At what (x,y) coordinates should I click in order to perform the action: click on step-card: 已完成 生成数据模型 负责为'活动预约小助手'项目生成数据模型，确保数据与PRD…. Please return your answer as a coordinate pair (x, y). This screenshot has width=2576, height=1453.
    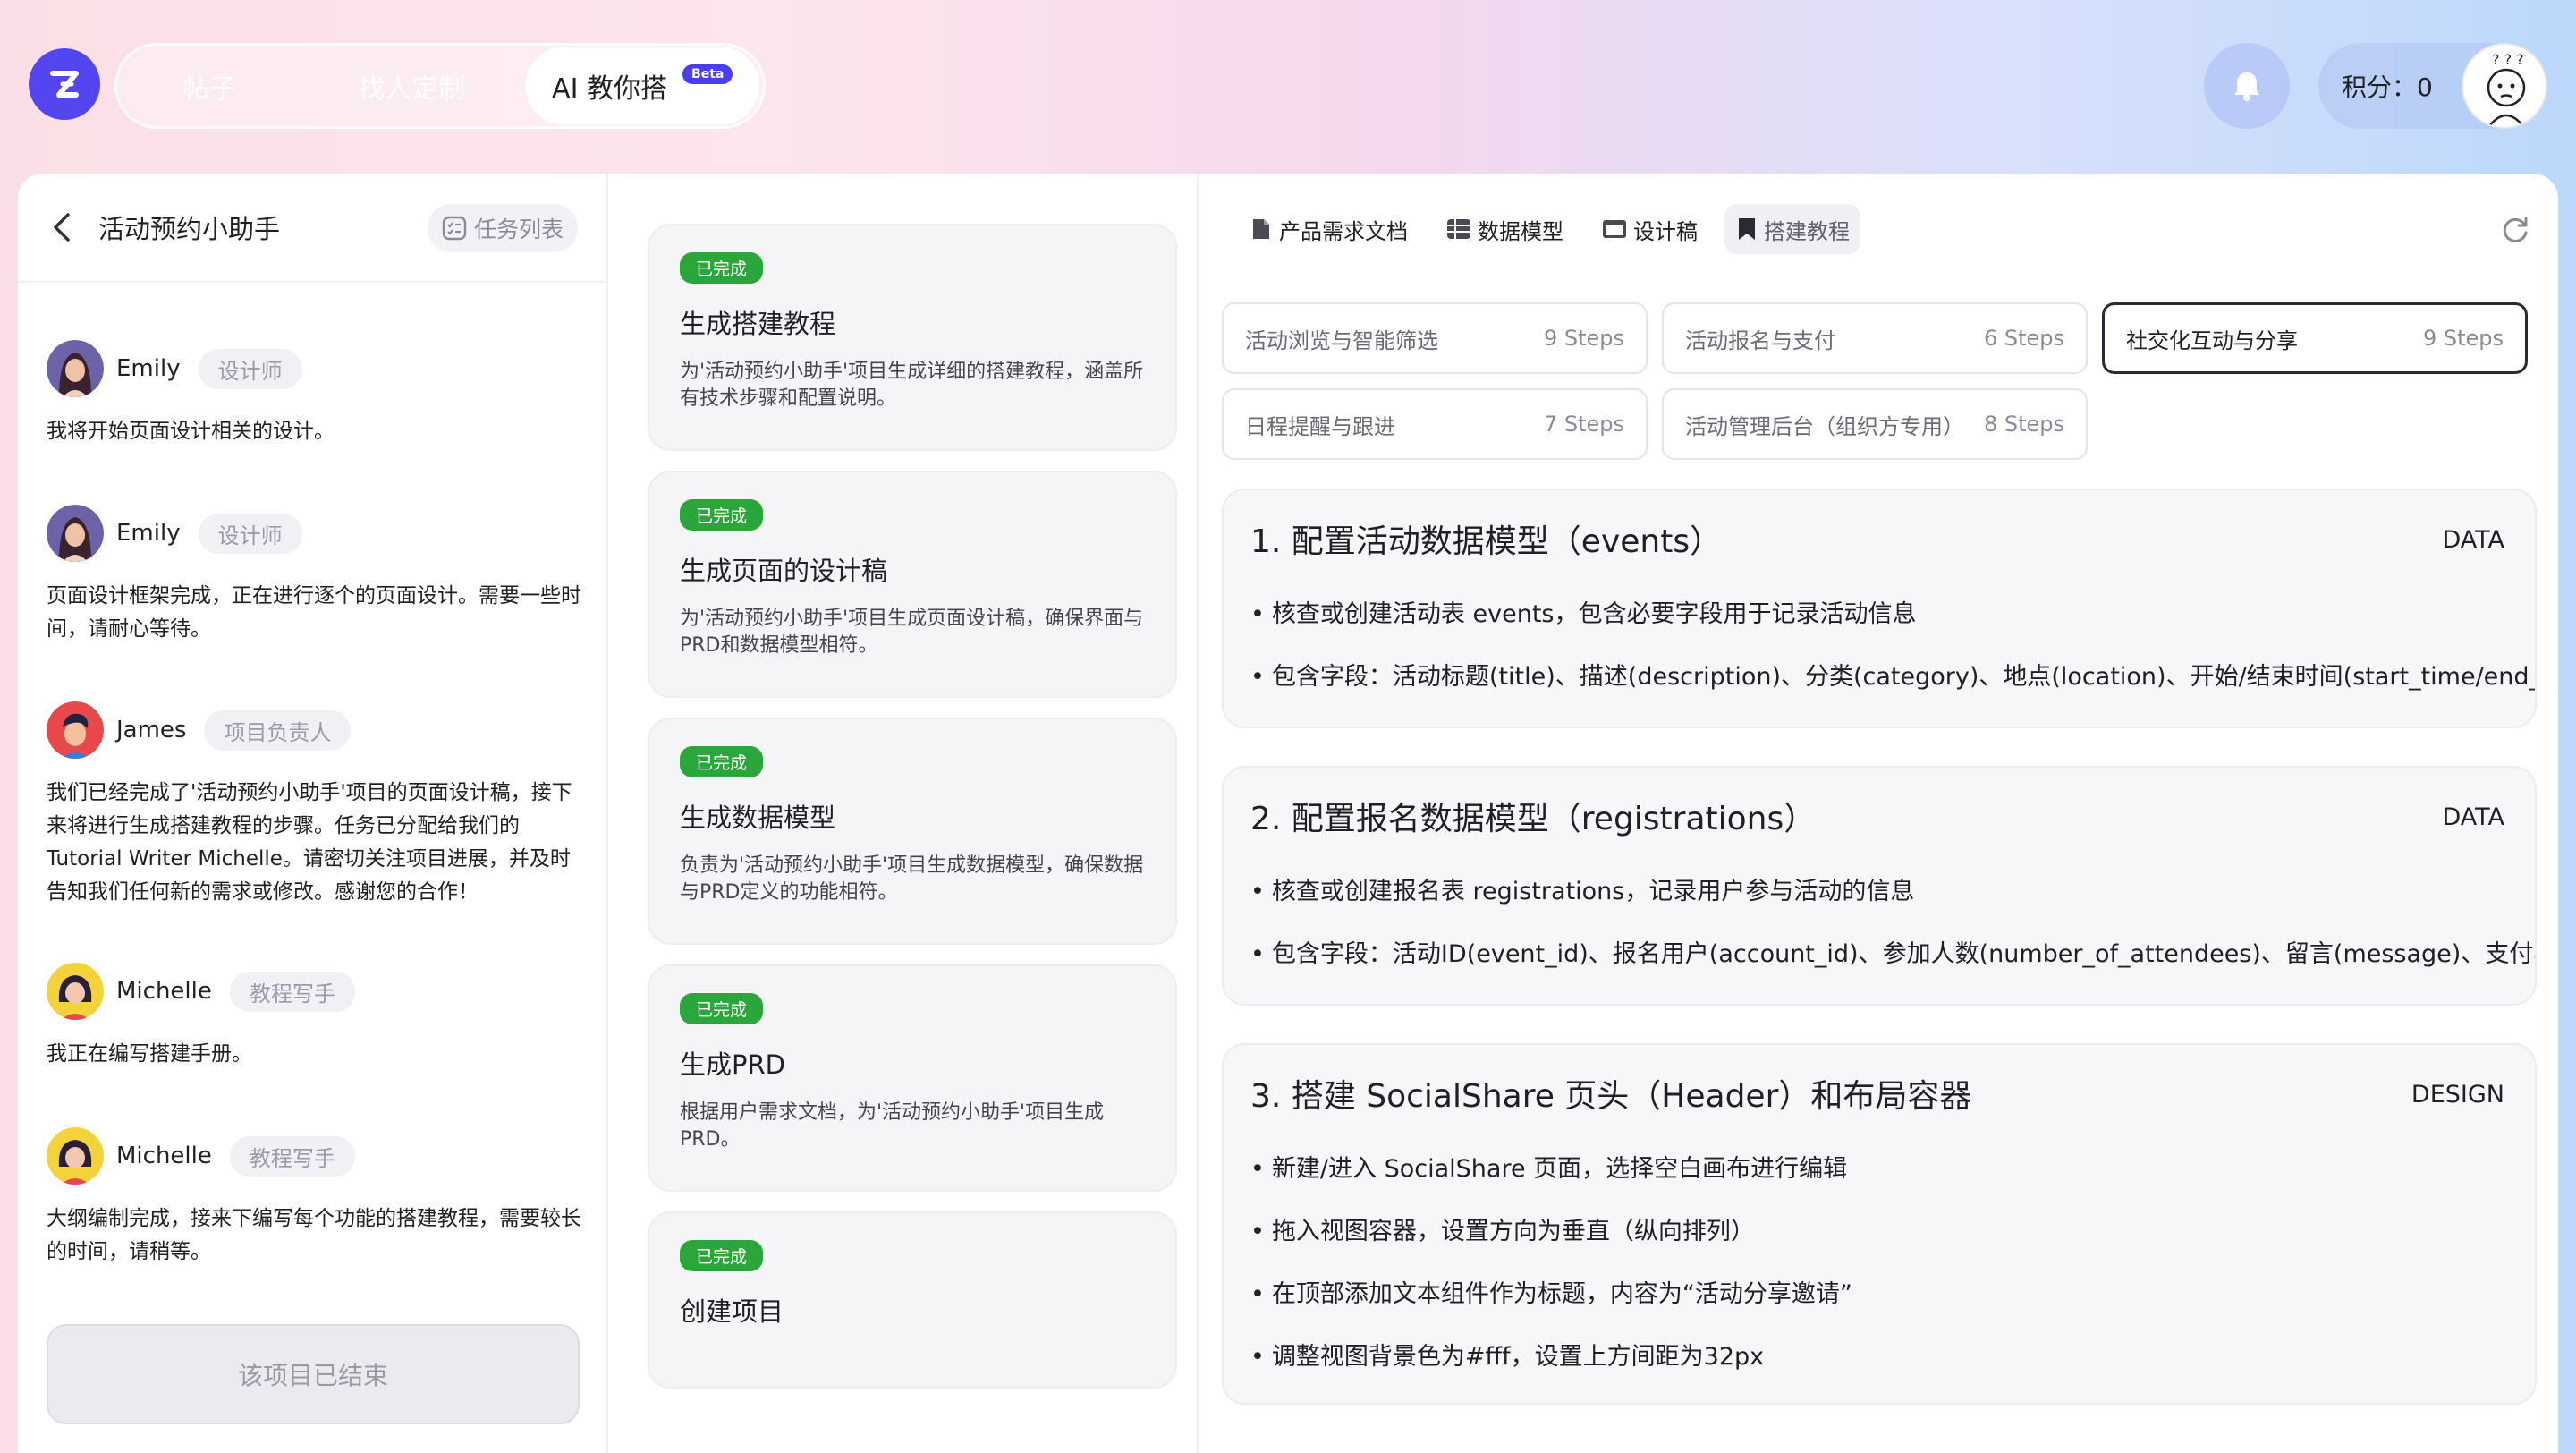
    Looking at the image, I should click on (912, 831).